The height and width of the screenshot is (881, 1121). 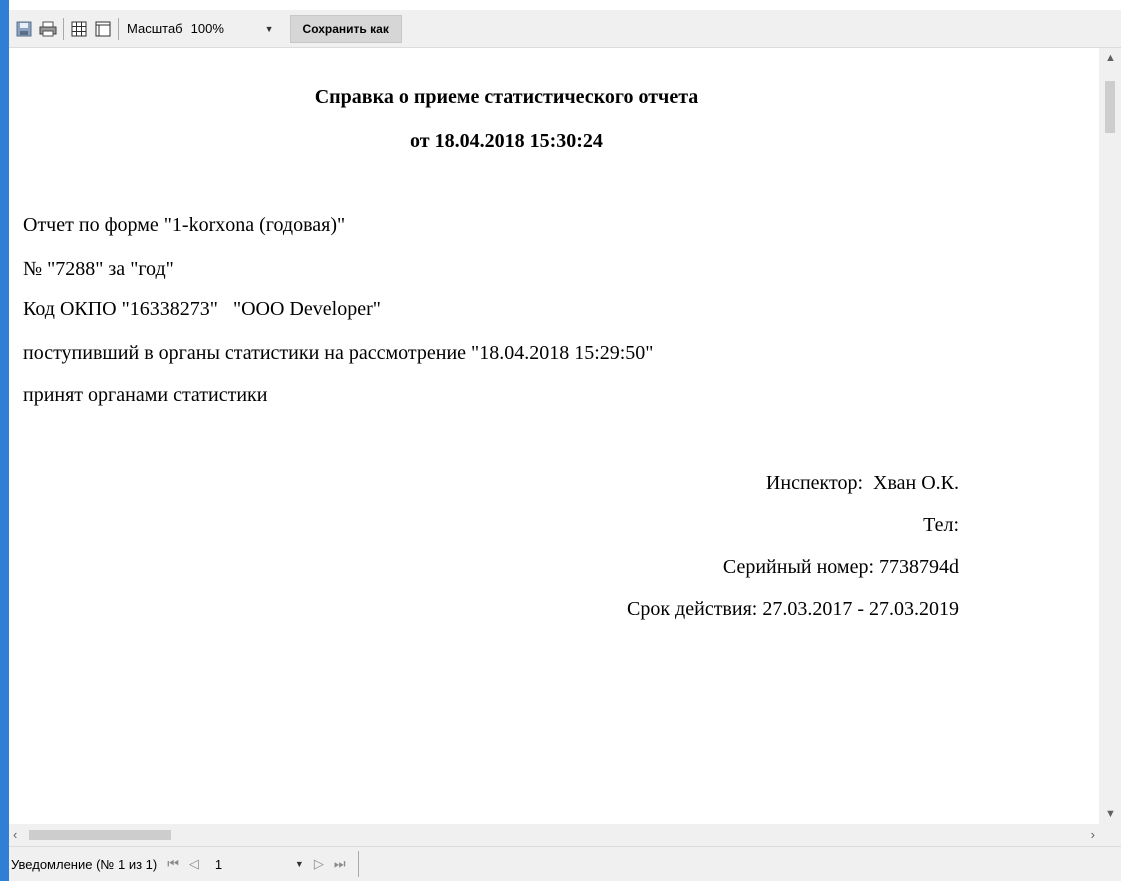 I want to click on status-separator, so click(x=358, y=864).